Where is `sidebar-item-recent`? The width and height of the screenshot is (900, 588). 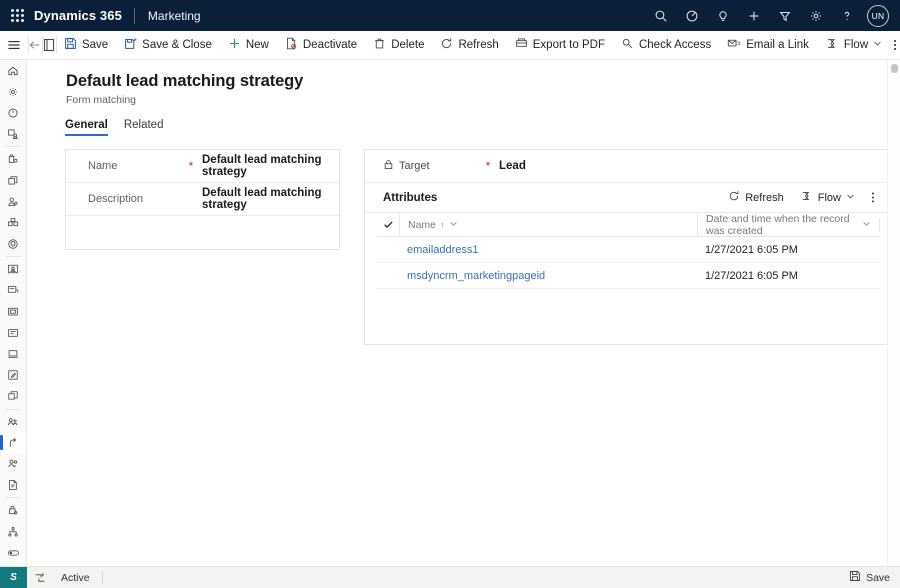
sidebar-item-recent is located at coordinates (13, 112).